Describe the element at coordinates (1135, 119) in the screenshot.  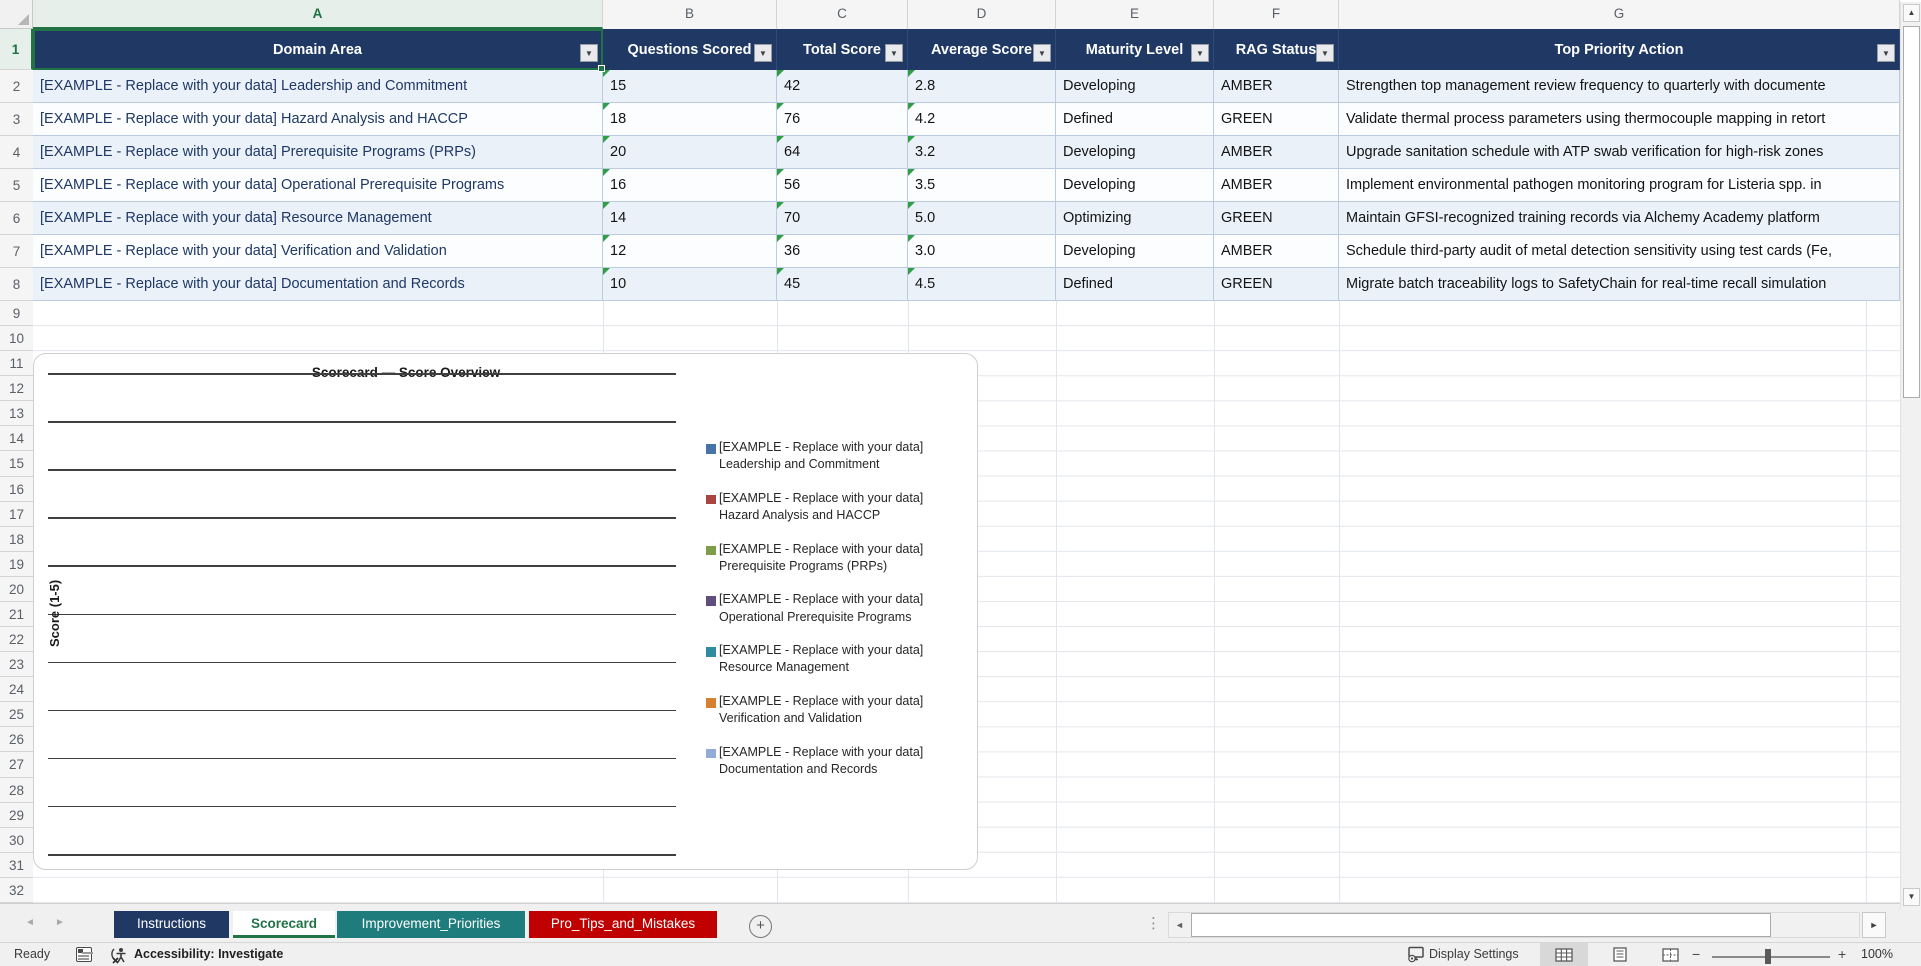
I see `cell-r3c5: Defined` at that location.